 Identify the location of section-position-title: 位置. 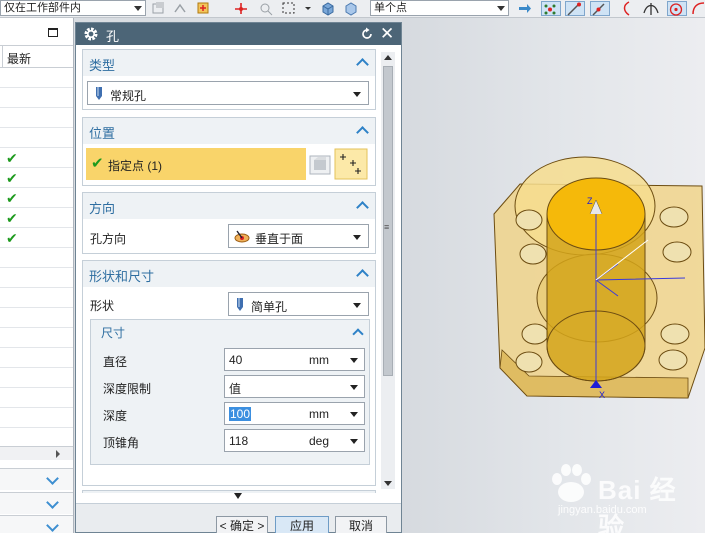
(102, 133).